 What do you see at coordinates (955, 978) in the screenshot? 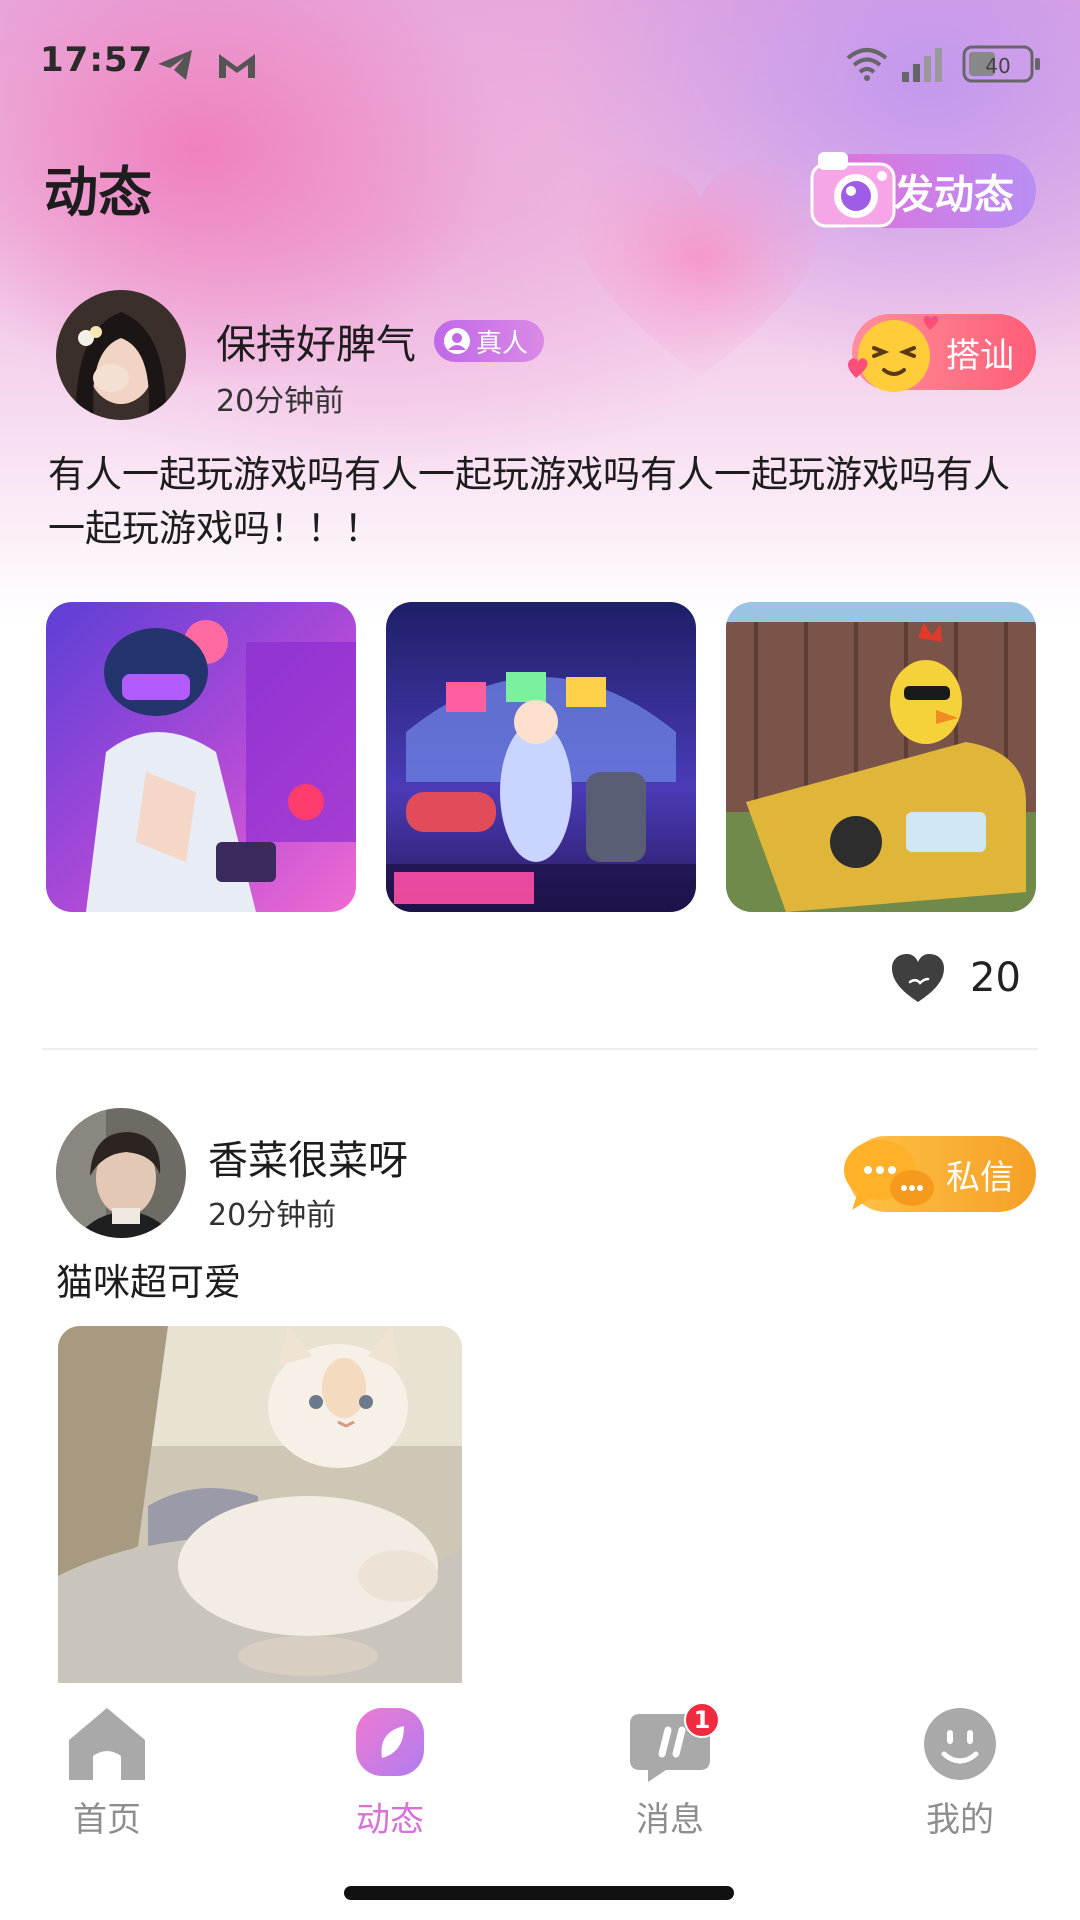
I see `like-counter: 20` at bounding box center [955, 978].